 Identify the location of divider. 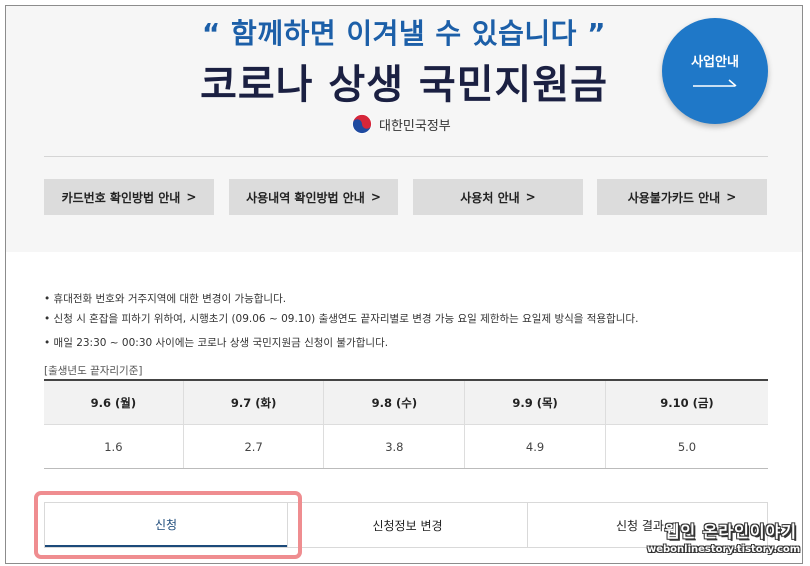
(406, 156).